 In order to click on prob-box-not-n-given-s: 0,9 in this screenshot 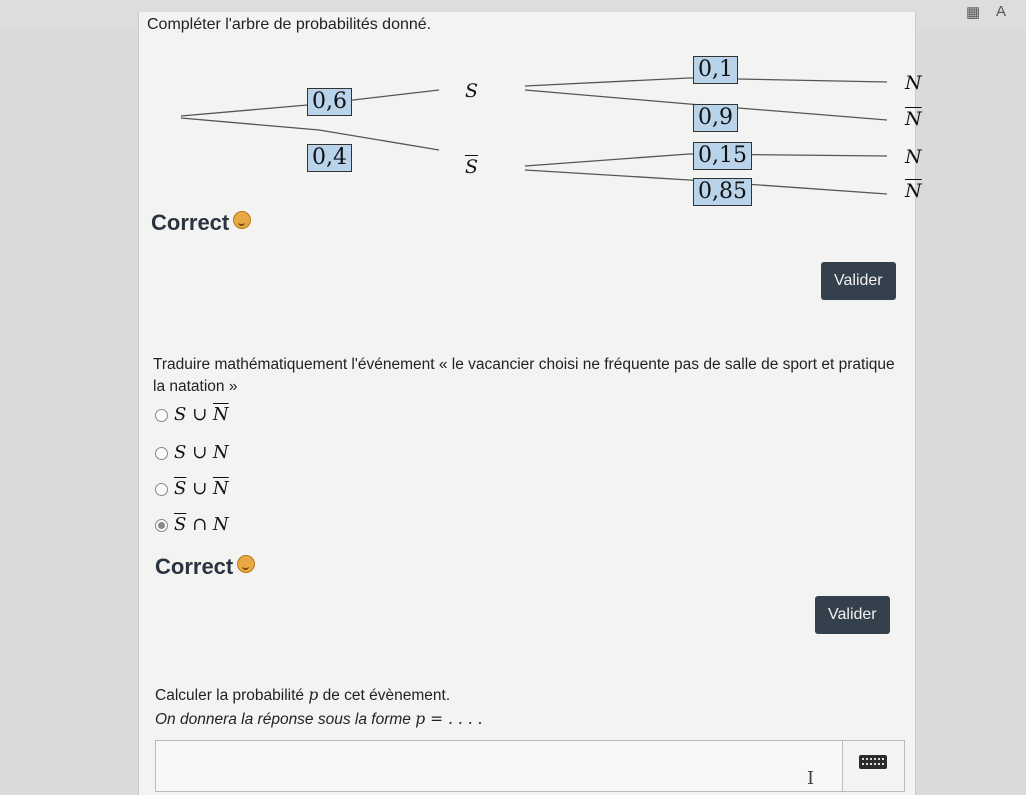, I will do `click(715, 118)`.